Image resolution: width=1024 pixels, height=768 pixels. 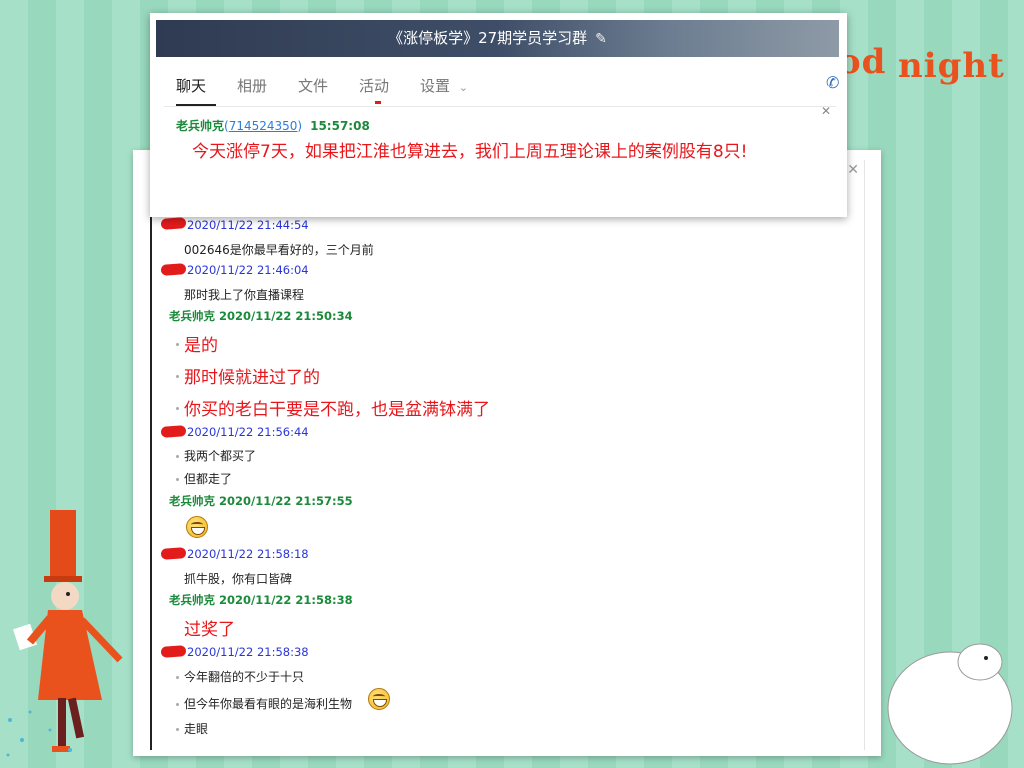 I want to click on tab-chat: 聊天, so click(x=191, y=85).